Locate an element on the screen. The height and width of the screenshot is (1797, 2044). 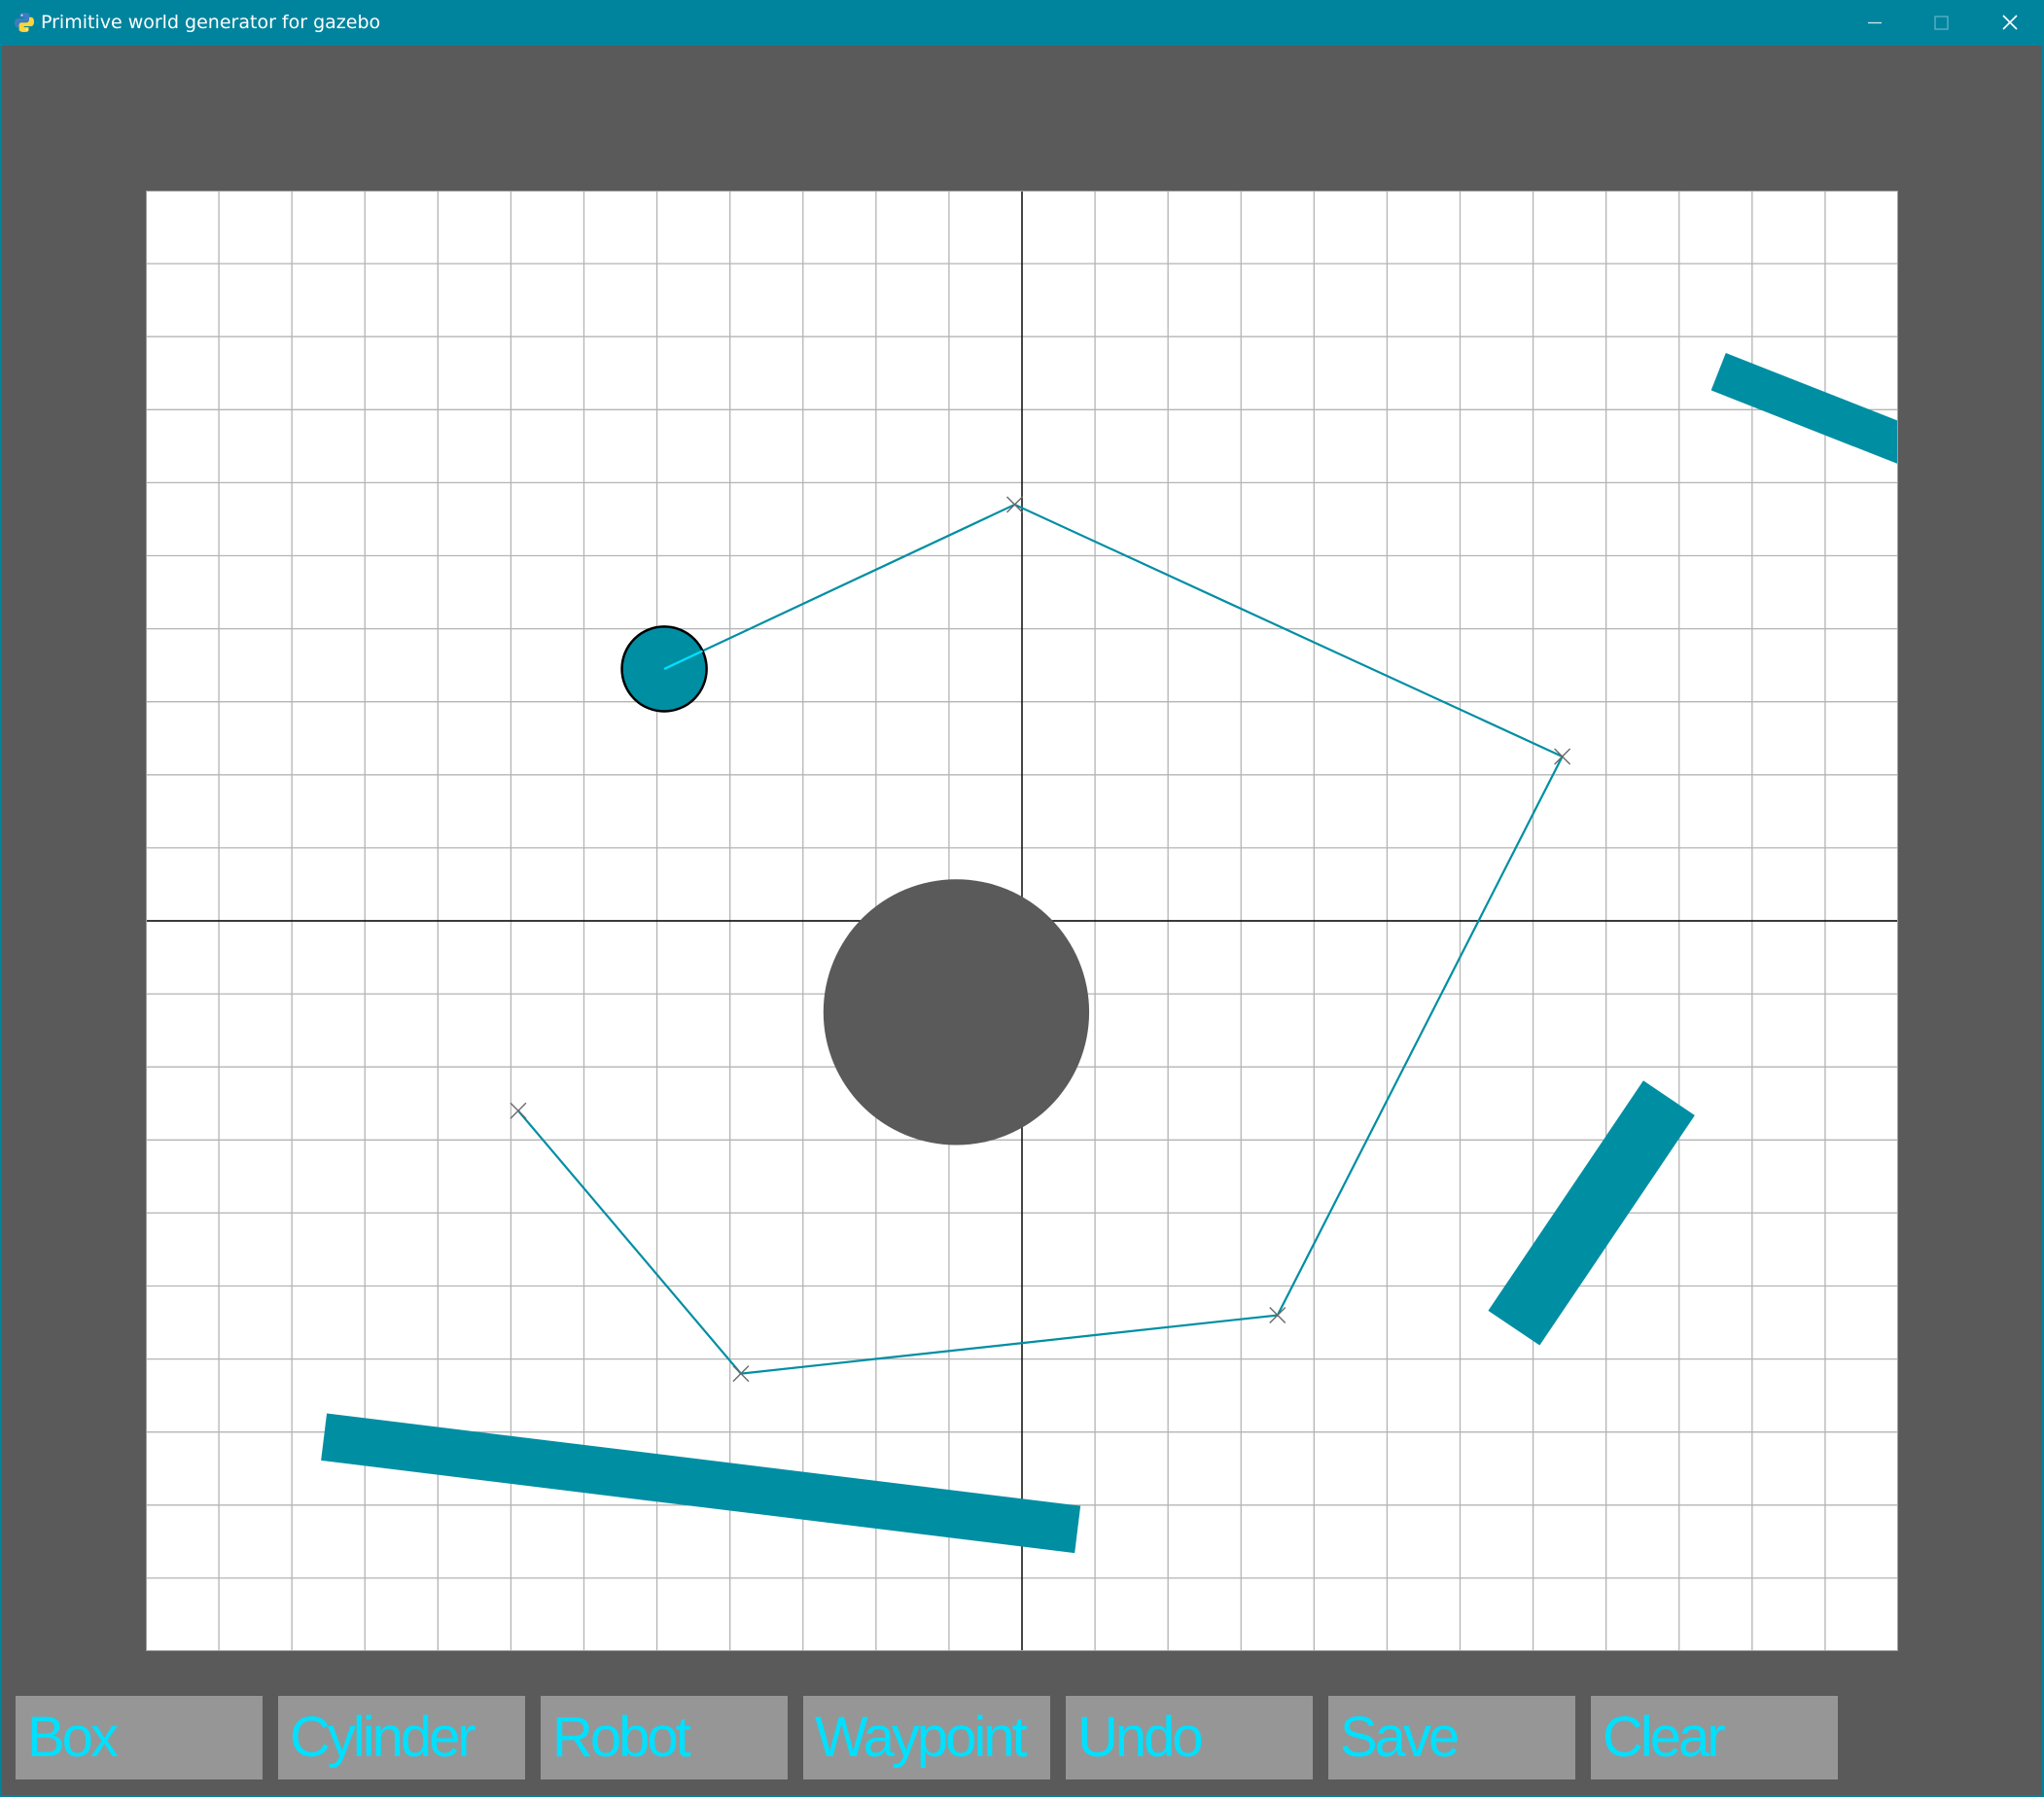
window-title: Primitive world generator for gazebo is located at coordinates (211, 22).